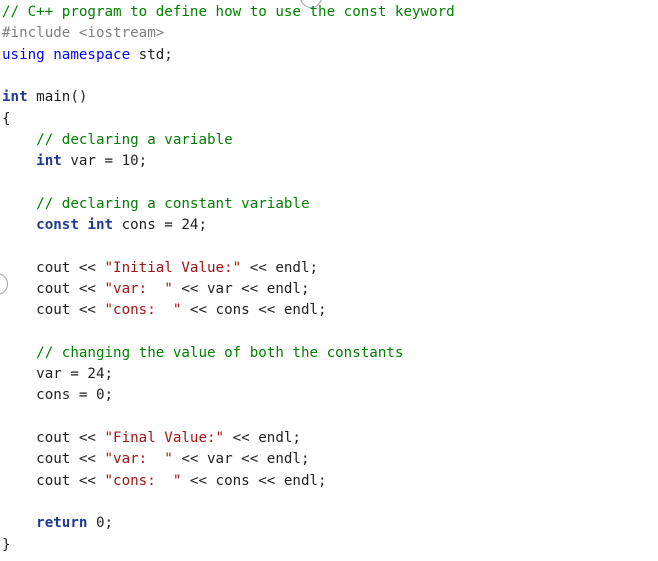 This screenshot has height=561, width=658. Describe the element at coordinates (173, 267) in the screenshot. I see `code-token-string: "Initial Value:"` at that location.